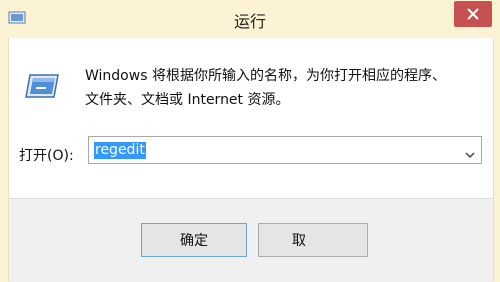  Describe the element at coordinates (470, 152) in the screenshot. I see `chevron-down-icon` at that location.